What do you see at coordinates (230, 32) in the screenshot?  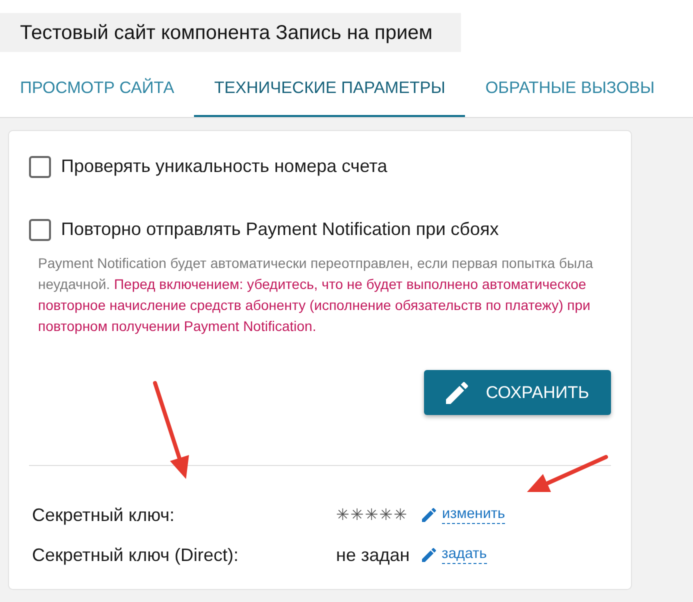 I see `site-title: Тестовый сайт компонента Запись на прием` at bounding box center [230, 32].